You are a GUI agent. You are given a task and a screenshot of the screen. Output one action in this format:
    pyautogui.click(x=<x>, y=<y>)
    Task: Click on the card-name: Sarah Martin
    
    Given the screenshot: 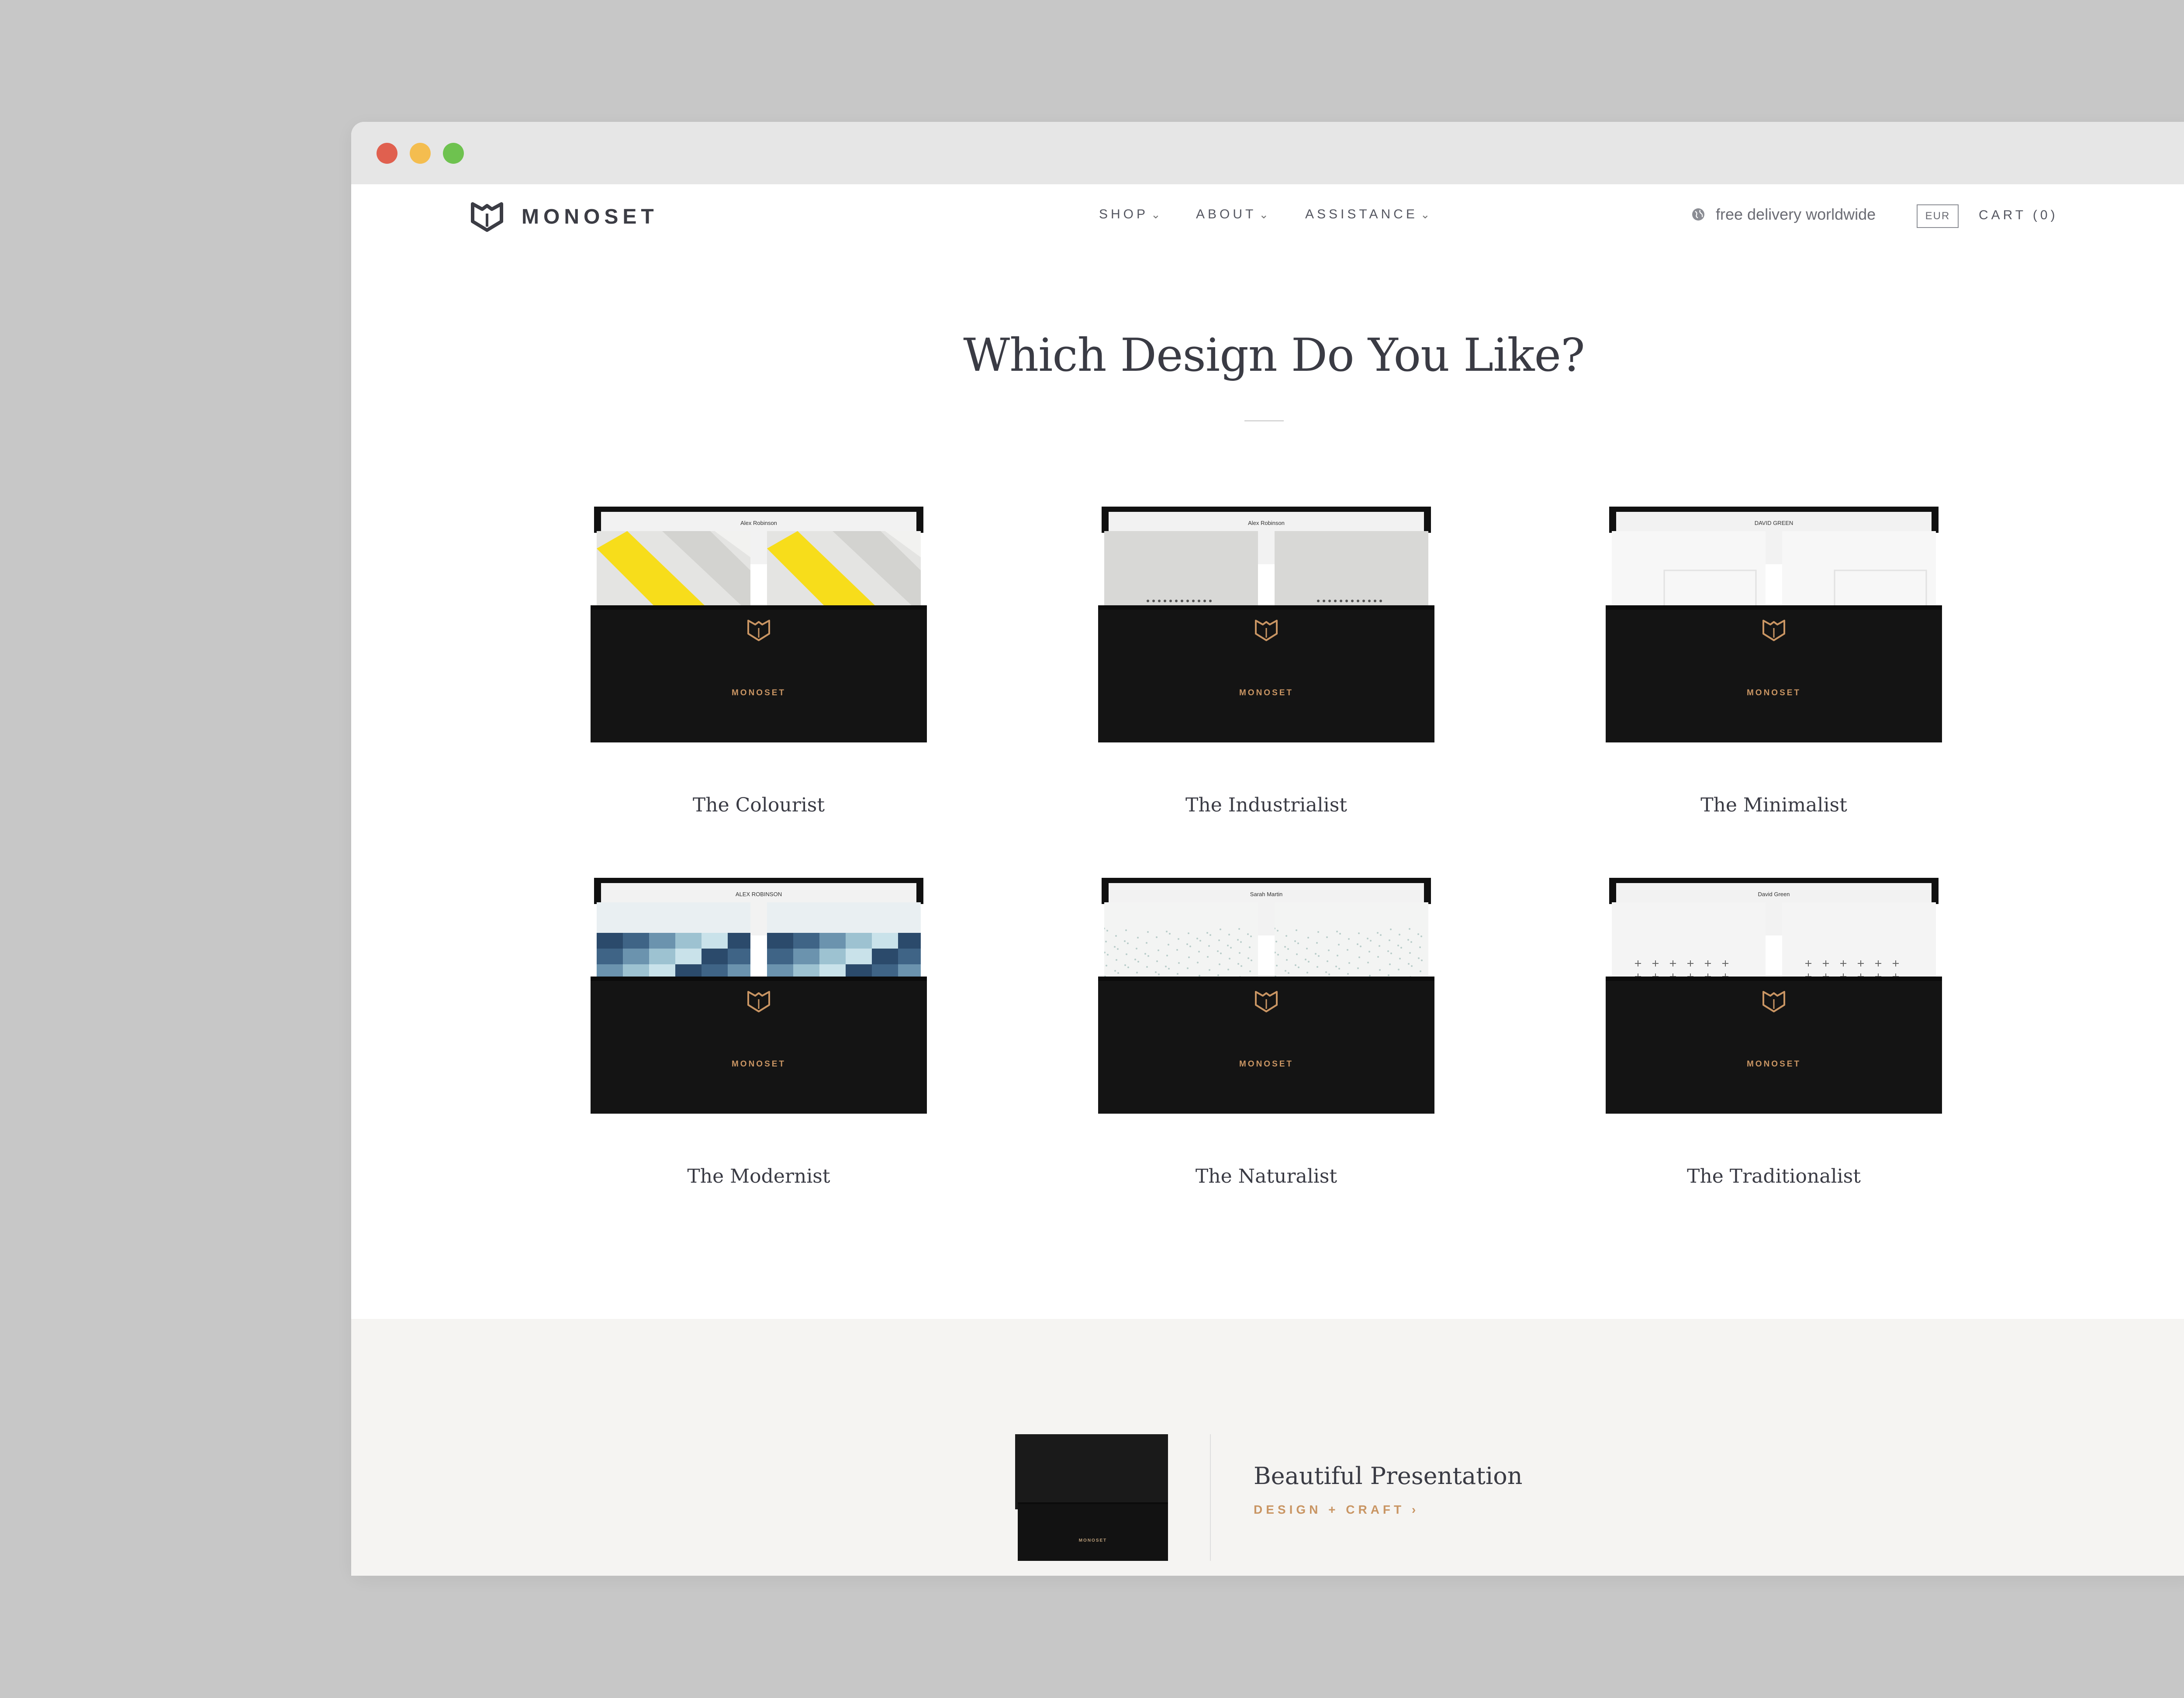 What is the action you would take?
    pyautogui.click(x=1266, y=894)
    